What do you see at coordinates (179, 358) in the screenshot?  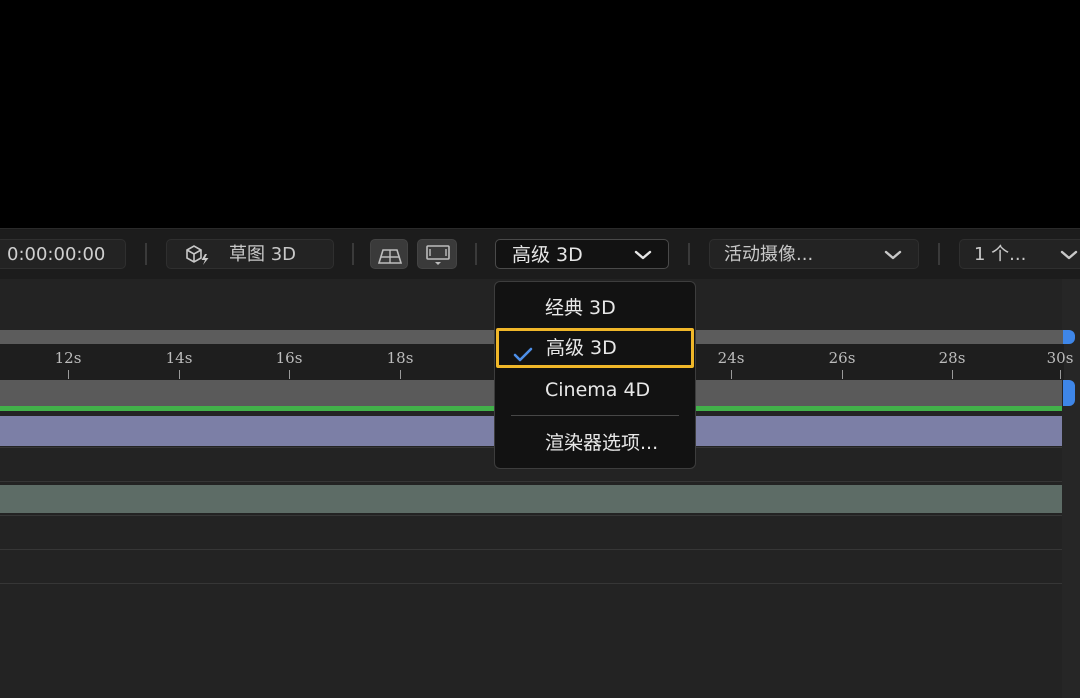 I see `tick-label: 14s` at bounding box center [179, 358].